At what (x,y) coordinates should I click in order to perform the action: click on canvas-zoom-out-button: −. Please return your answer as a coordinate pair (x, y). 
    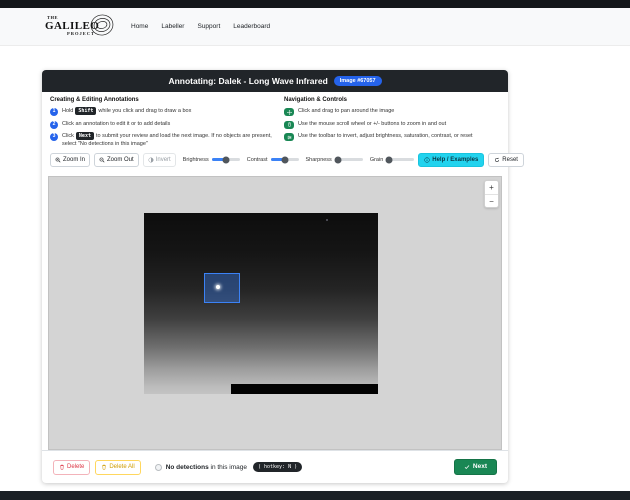
    Looking at the image, I should click on (491, 200).